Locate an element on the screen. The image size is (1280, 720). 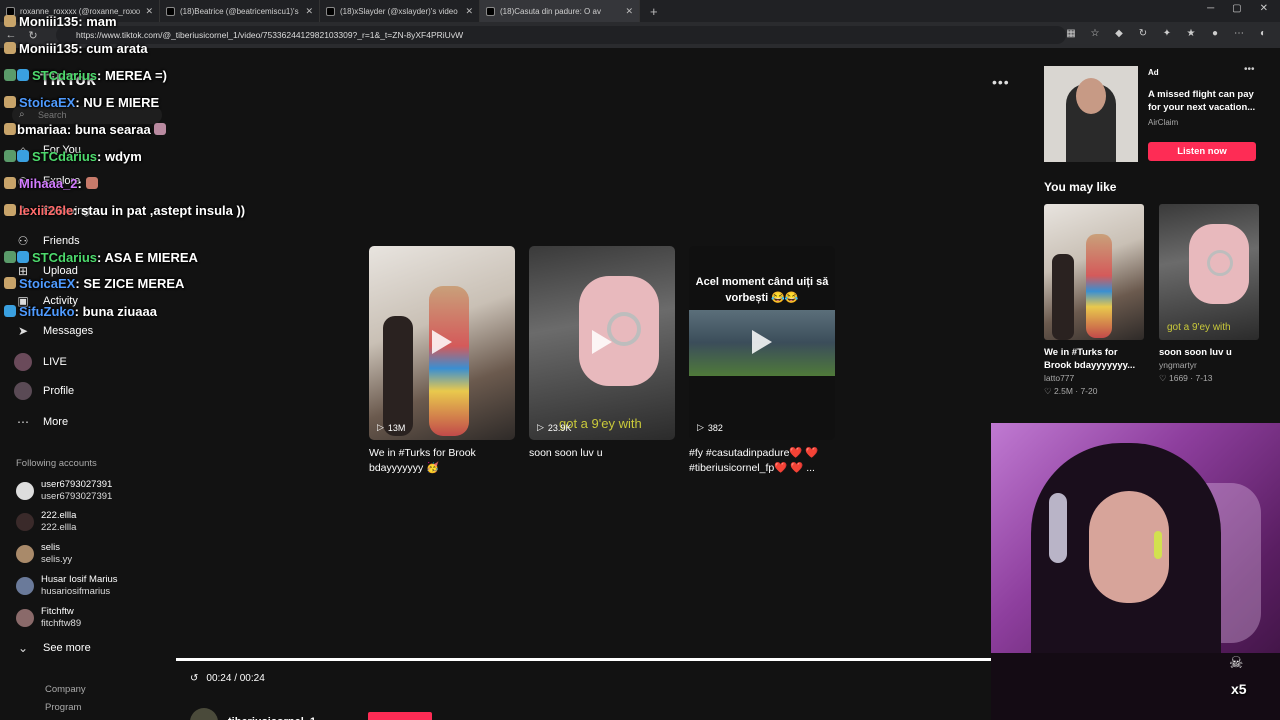
video-caption: soon soon luv u is located at coordinates (566, 453).